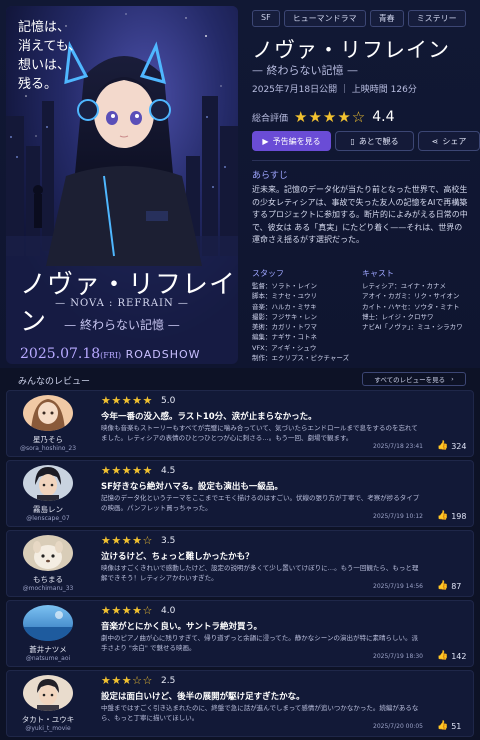 This screenshot has width=480, height=740. I want to click on reviewer-name: もちまる, so click(48, 579).